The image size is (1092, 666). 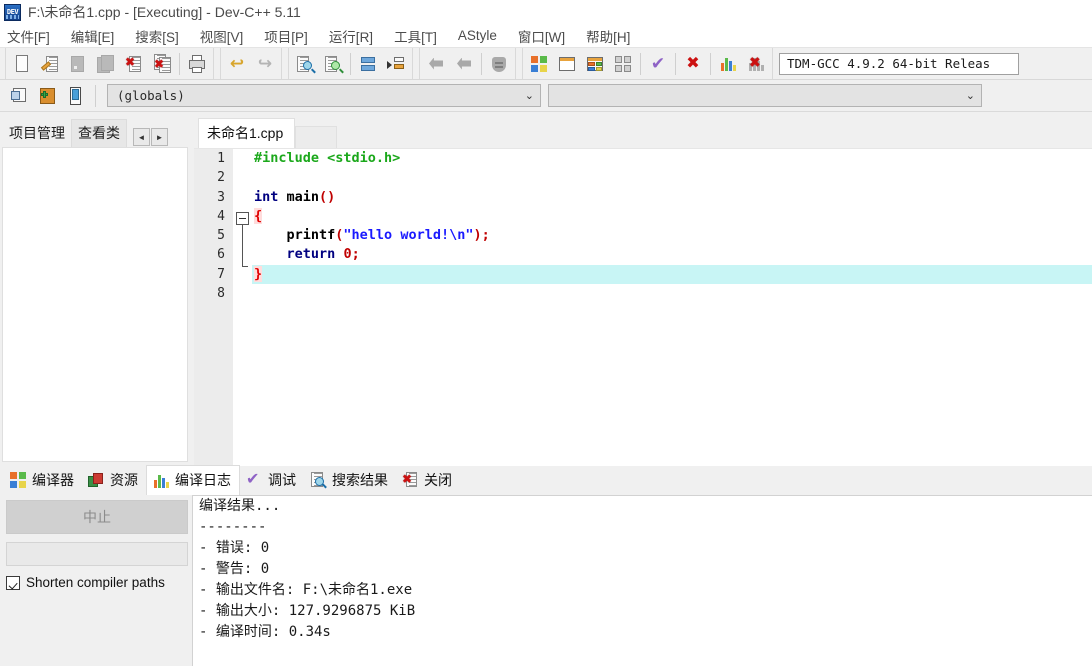 What do you see at coordinates (13, 582) in the screenshot?
I see `shorten-paths-checkbox` at bounding box center [13, 582].